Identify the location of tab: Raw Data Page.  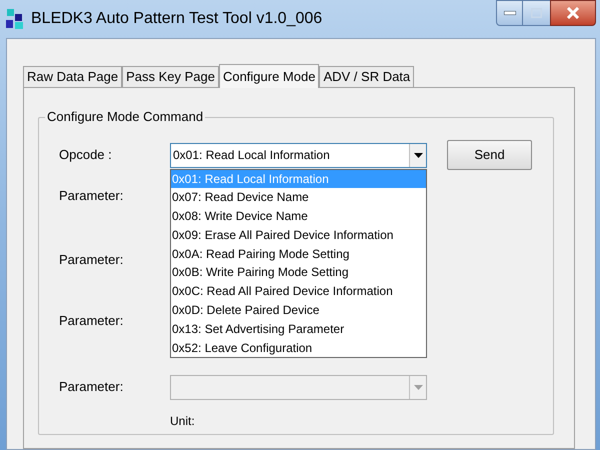
(72, 76).